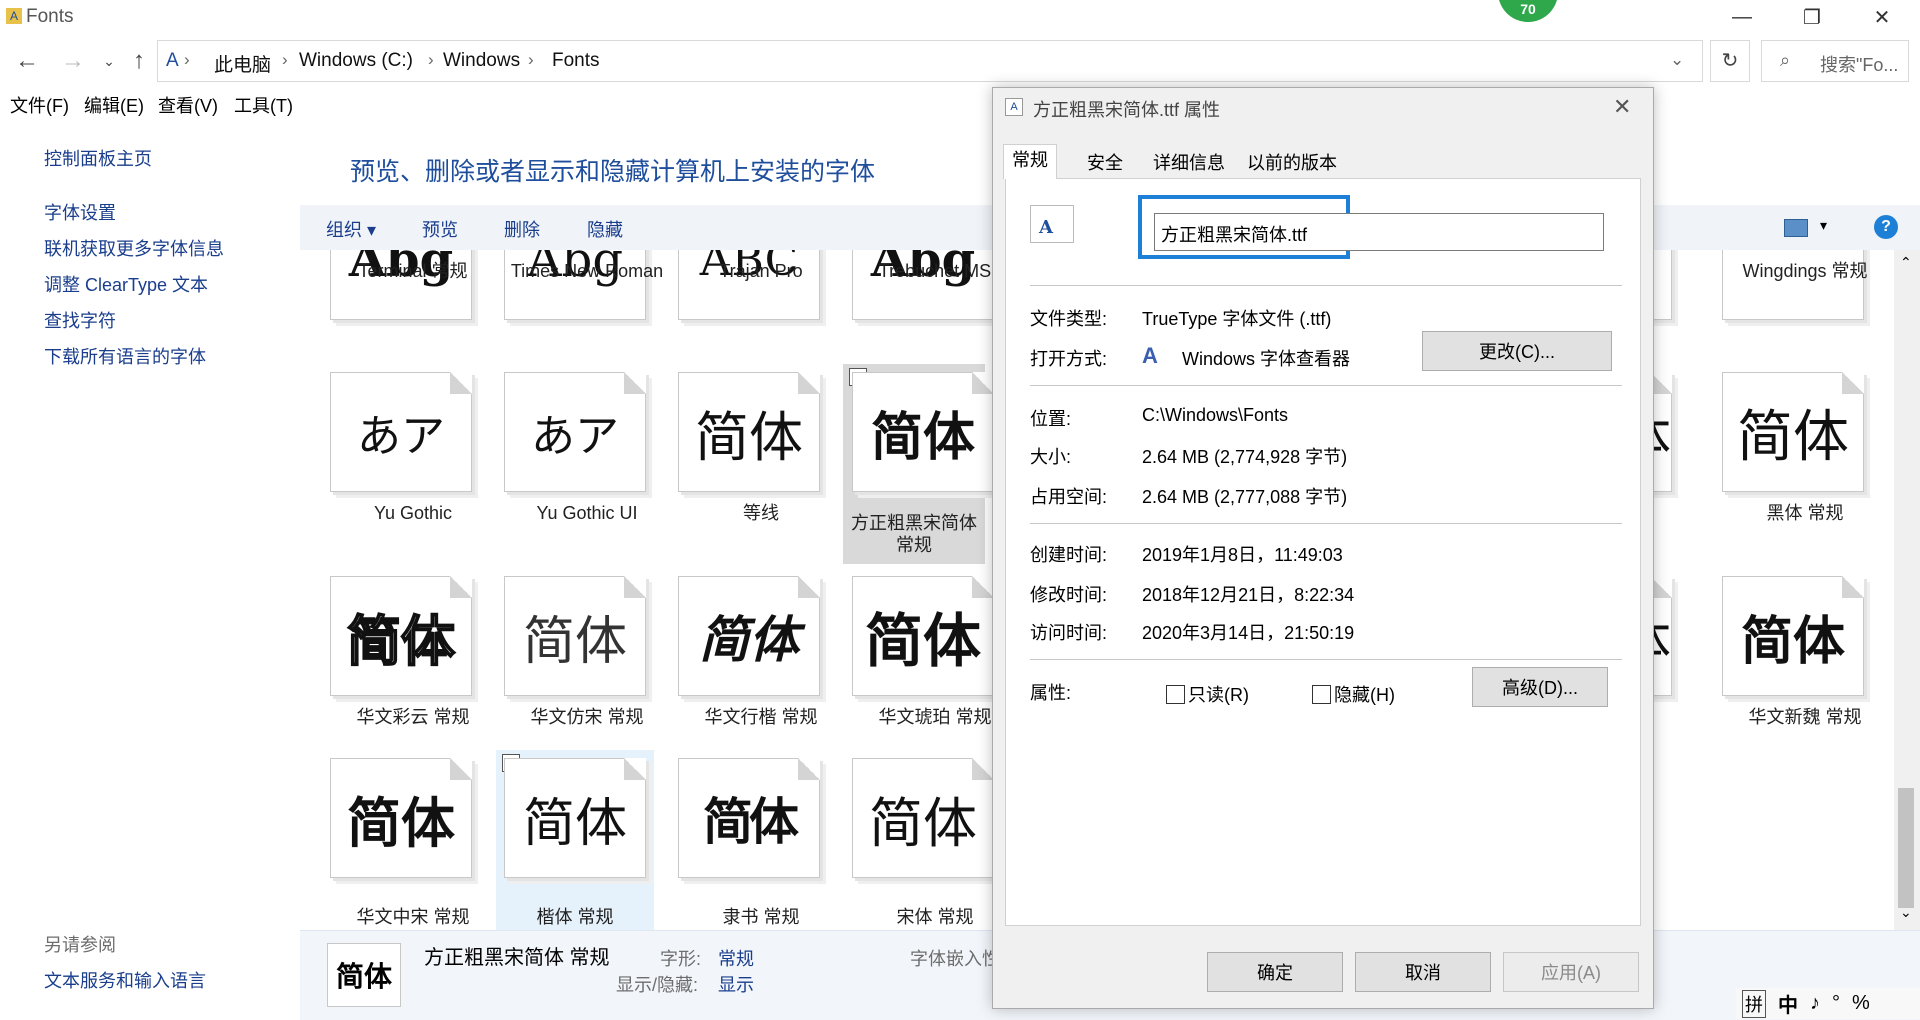 The width and height of the screenshot is (1920, 1020). Describe the element at coordinates (575, 840) in the screenshot. I see `font-tile-hover: 简体 楷体 常规` at that location.